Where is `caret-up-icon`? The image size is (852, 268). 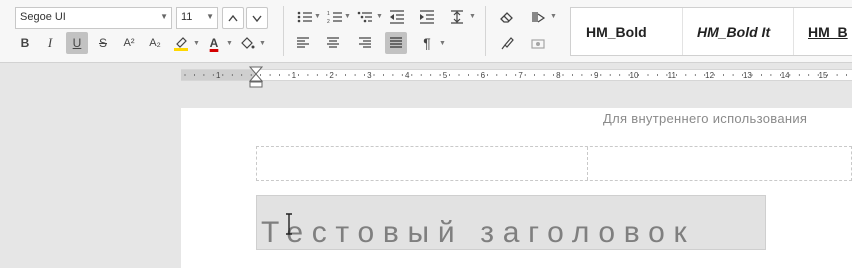
caret-up-icon is located at coordinates (233, 18).